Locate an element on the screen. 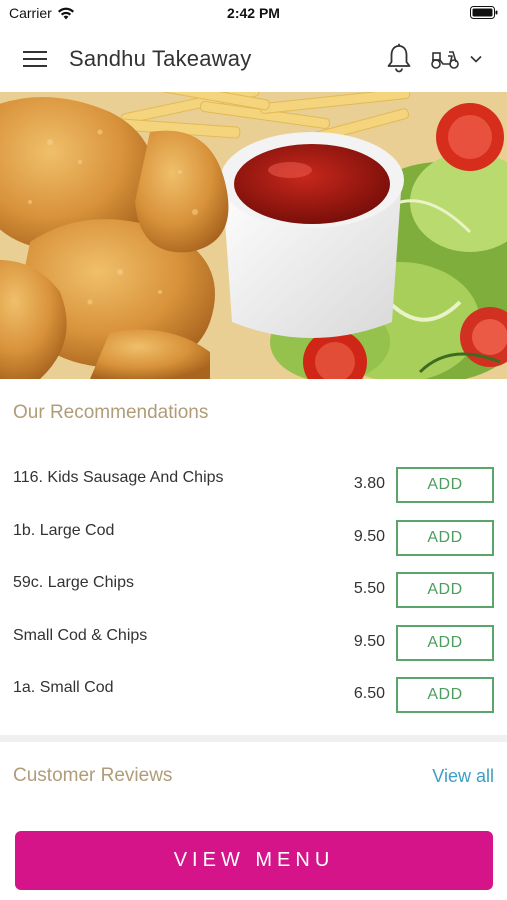  app-header: Sandhu Takeaway is located at coordinates (253, 59).